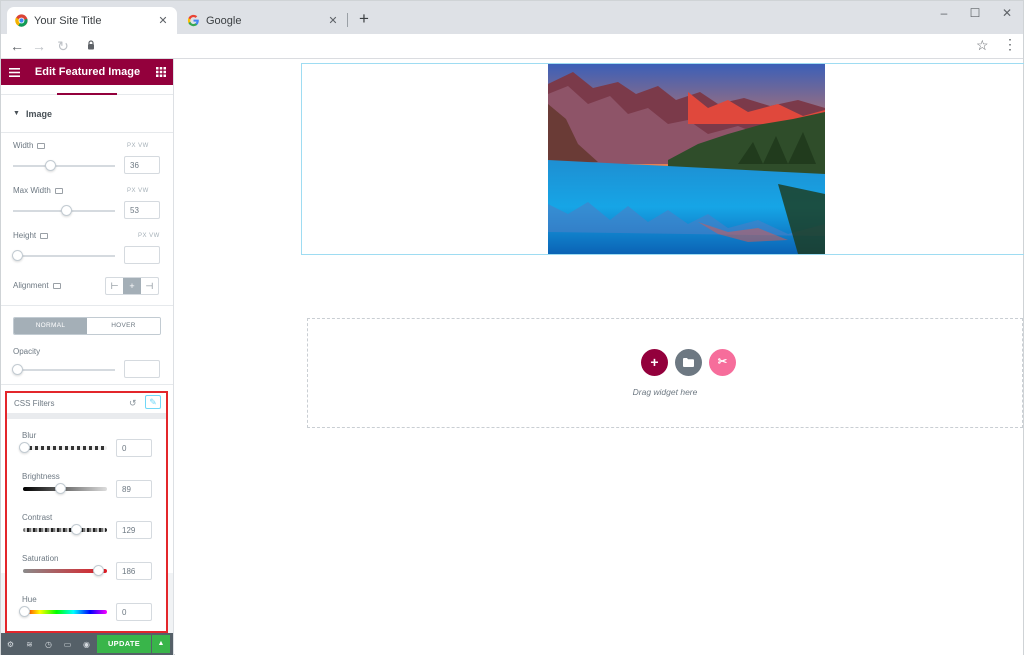  Describe the element at coordinates (124, 644) in the screenshot. I see `update-button: UPDATE` at that location.